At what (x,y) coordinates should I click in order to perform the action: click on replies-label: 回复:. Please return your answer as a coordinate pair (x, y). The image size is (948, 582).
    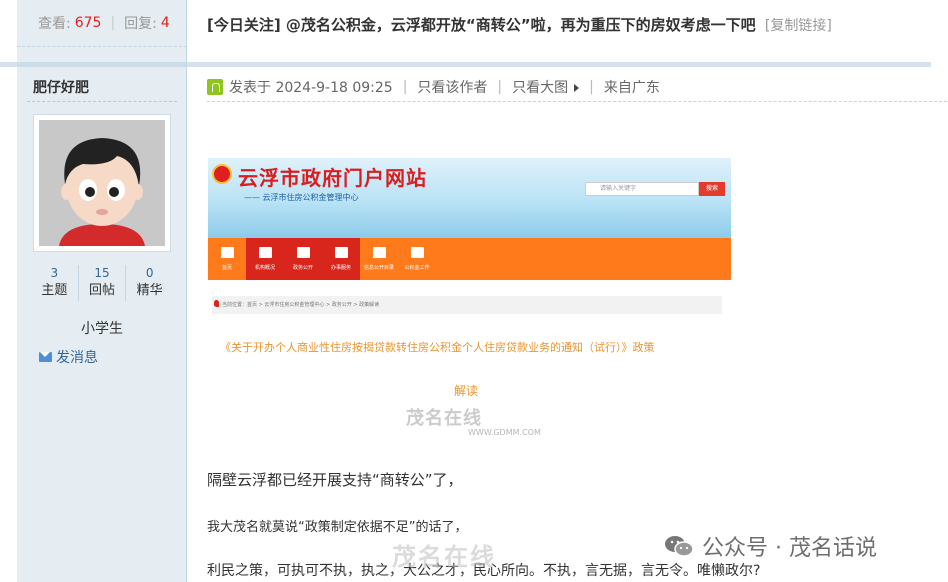
    Looking at the image, I should click on (140, 24).